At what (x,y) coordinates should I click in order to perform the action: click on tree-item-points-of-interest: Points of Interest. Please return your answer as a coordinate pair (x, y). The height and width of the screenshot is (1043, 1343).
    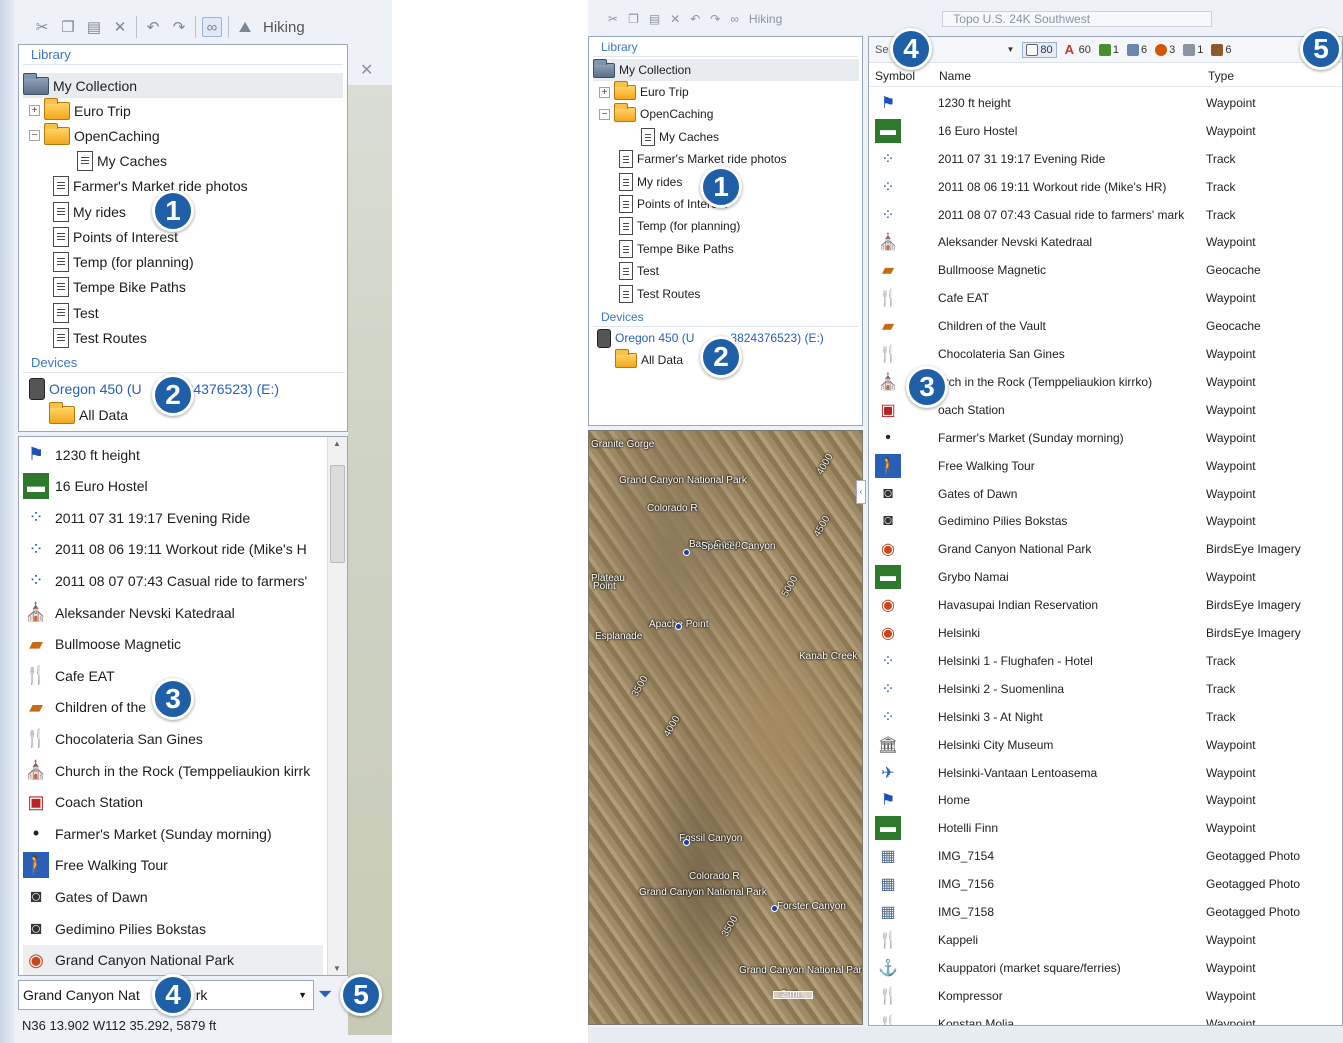
    Looking at the image, I should click on (115, 236).